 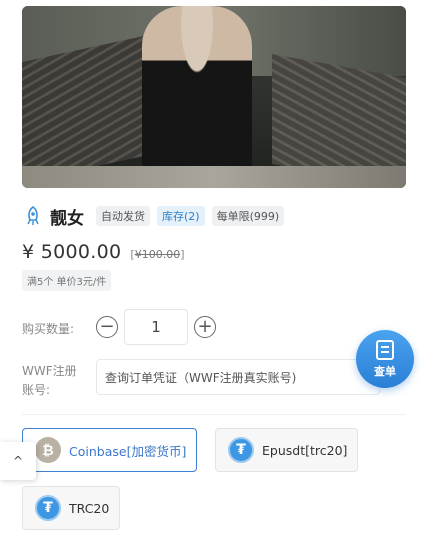 I want to click on original-price: [¥100.00], so click(x=157, y=254).